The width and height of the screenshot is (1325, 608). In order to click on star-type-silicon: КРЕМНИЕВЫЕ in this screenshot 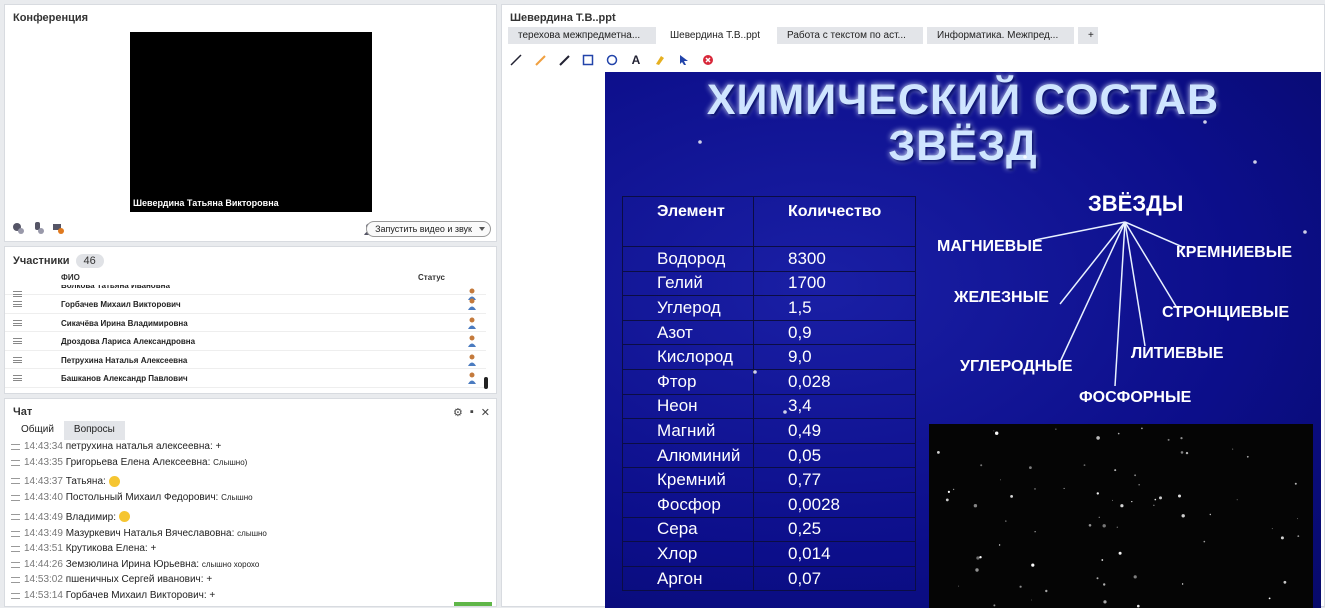, I will do `click(1234, 252)`.